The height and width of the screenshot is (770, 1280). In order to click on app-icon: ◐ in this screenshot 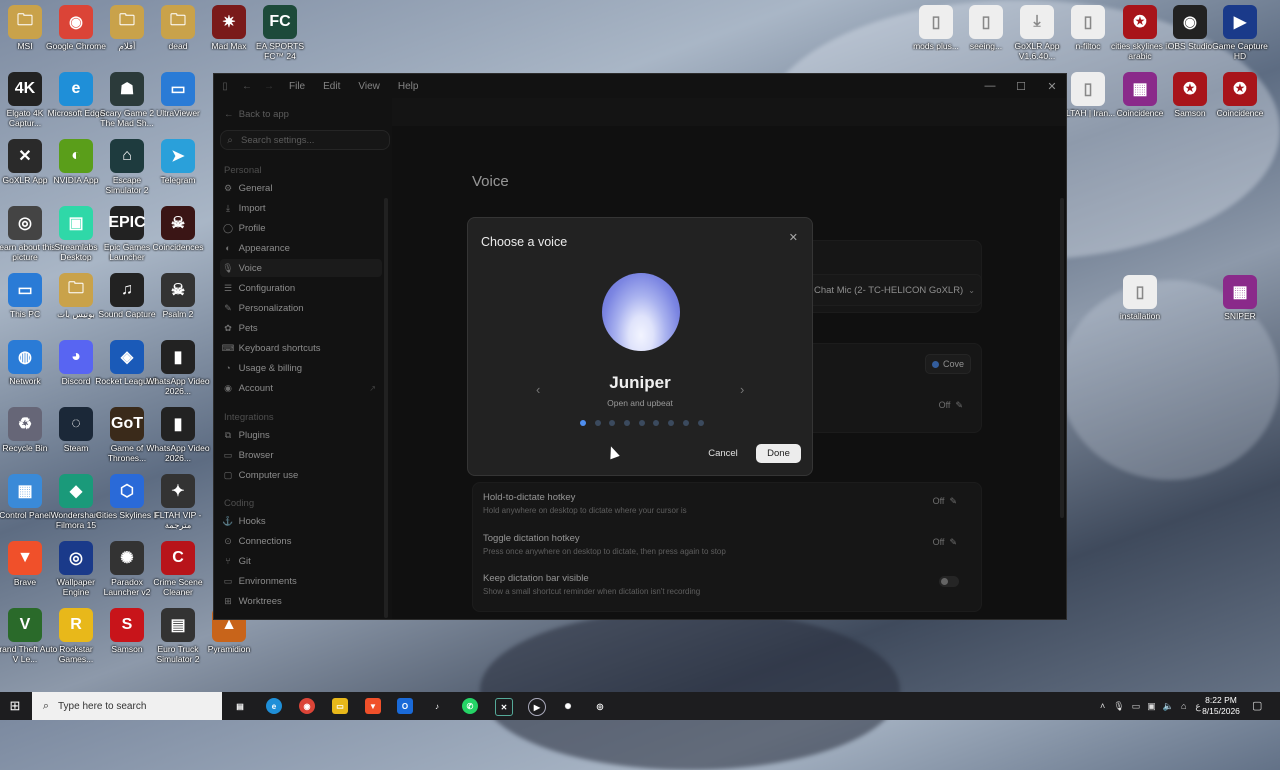, I will do `click(76, 156)`.